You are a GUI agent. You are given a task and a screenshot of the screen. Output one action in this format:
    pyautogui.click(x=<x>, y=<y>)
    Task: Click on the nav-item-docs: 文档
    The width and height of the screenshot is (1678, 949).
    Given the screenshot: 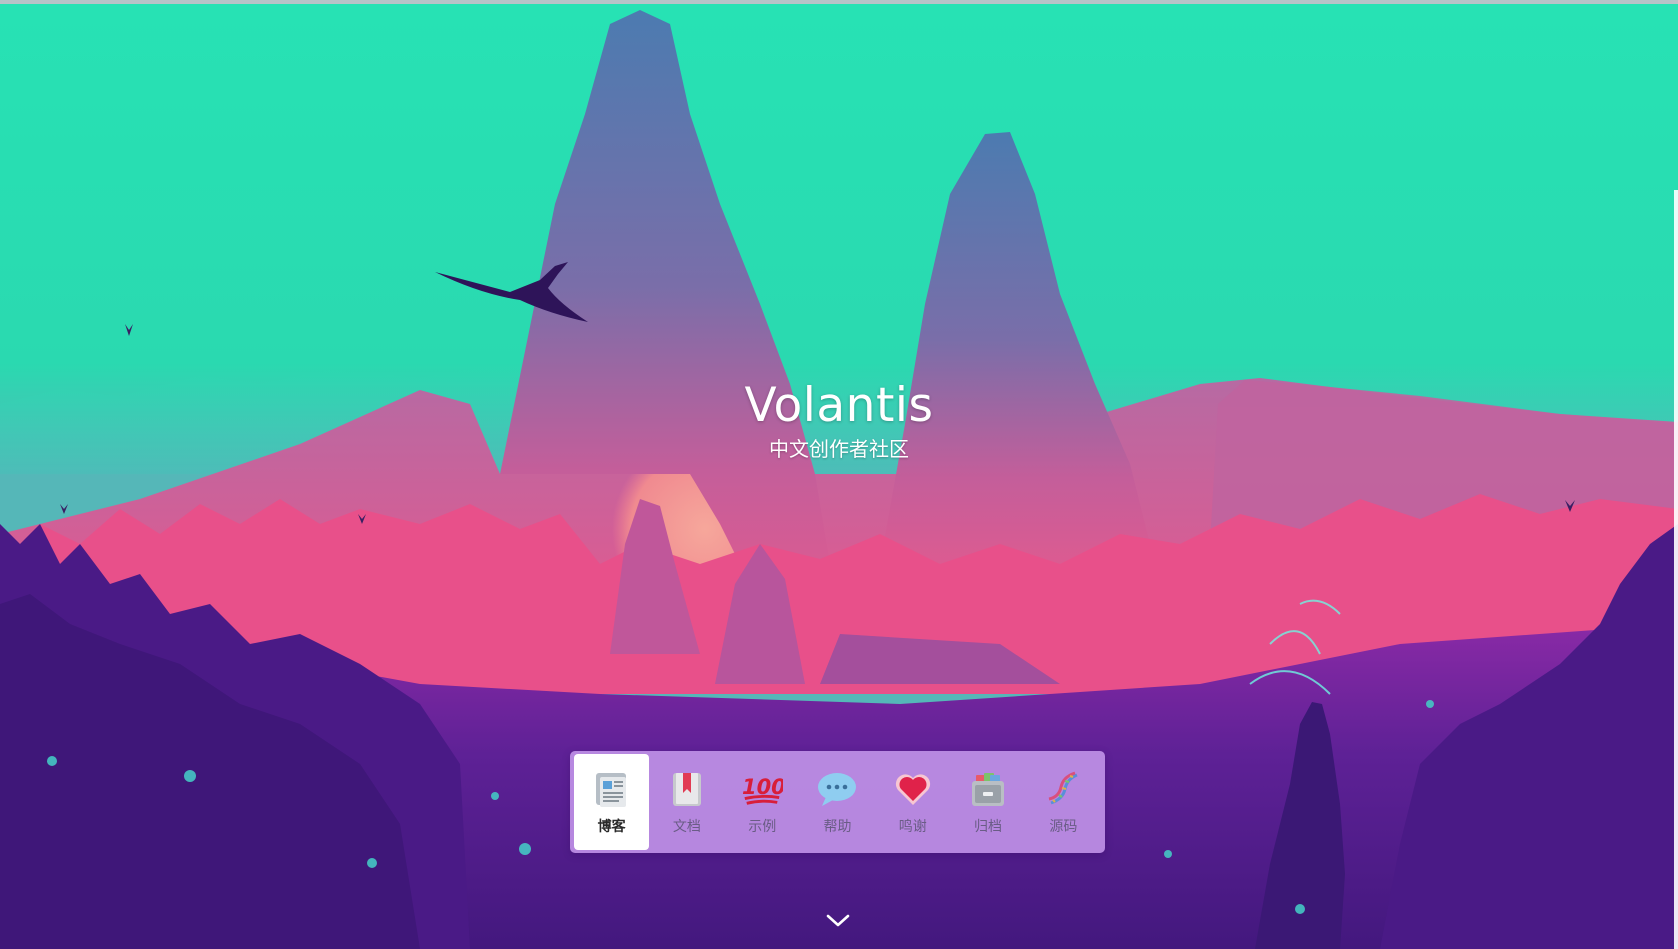 What is the action you would take?
    pyautogui.click(x=686, y=802)
    